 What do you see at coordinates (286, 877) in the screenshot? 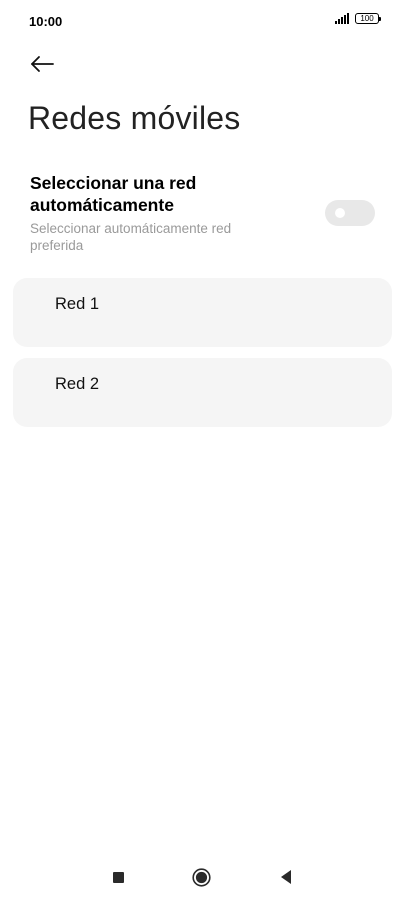
I see `back-triangle-icon` at bounding box center [286, 877].